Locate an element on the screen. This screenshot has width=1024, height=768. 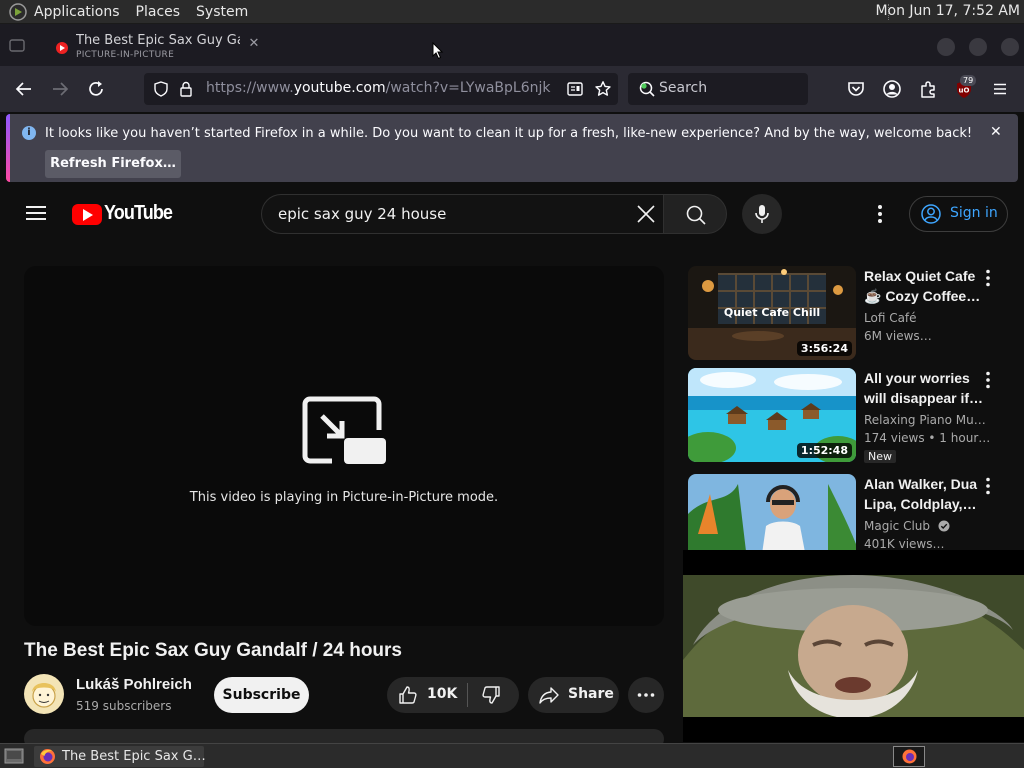
url-prefix: https://www. is located at coordinates (250, 88).